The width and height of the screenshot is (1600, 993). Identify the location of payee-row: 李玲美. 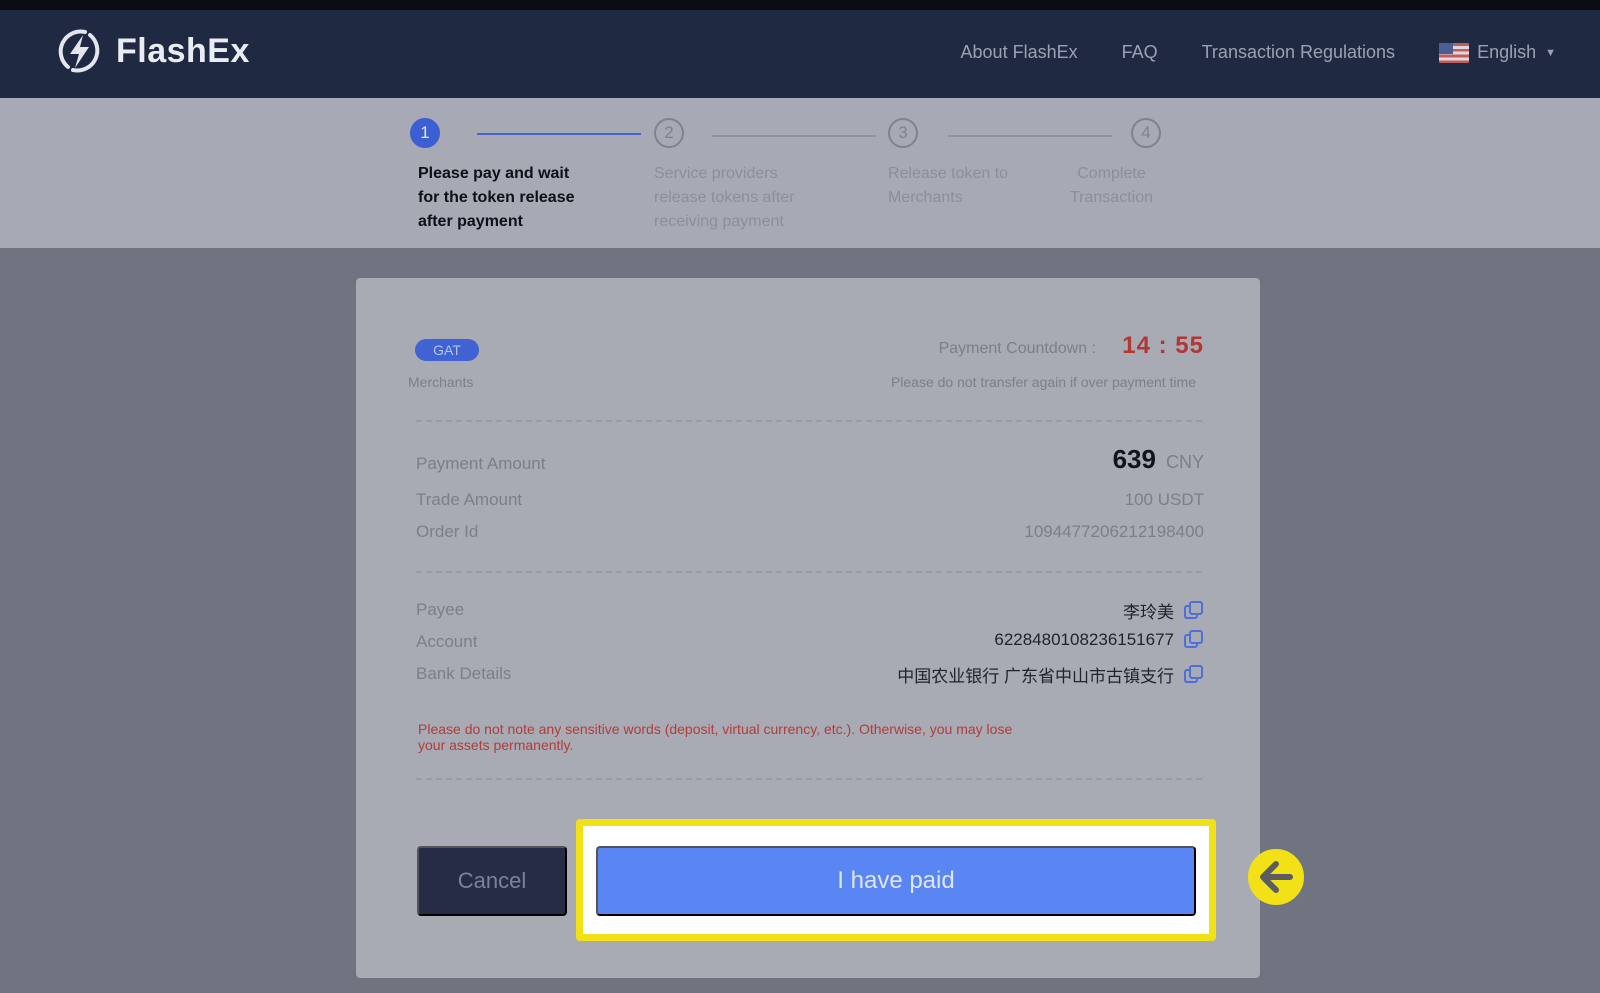
(1163, 610).